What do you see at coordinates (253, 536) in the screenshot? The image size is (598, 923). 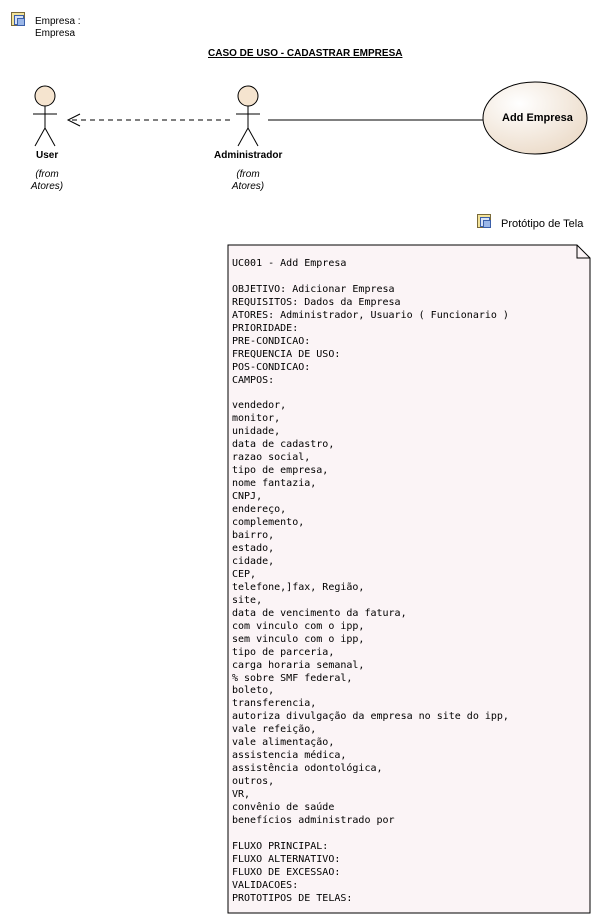 I see `note-line: bairro,` at bounding box center [253, 536].